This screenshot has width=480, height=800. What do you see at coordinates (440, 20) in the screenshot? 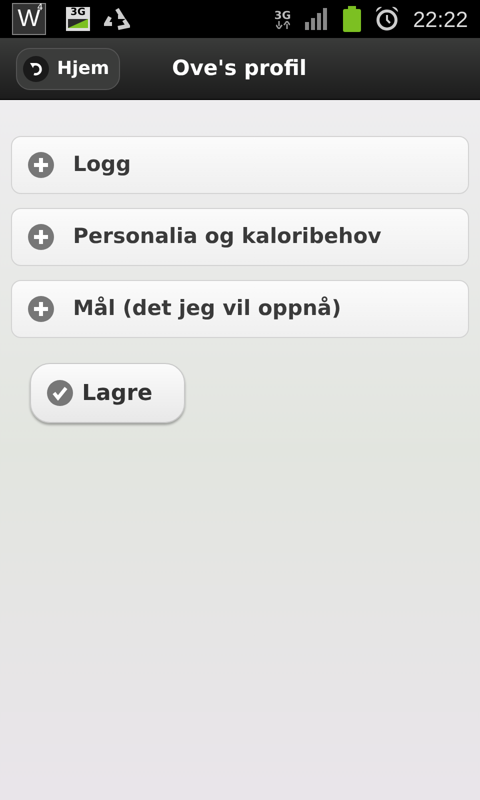
I see `clock-time: 22:22` at bounding box center [440, 20].